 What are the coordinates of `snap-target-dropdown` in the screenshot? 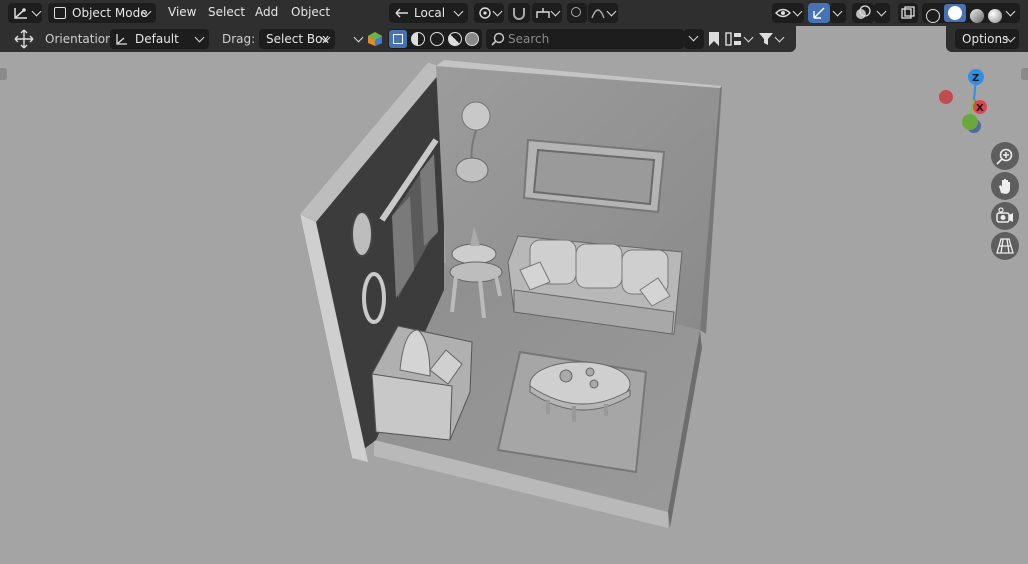 It's located at (547, 13).